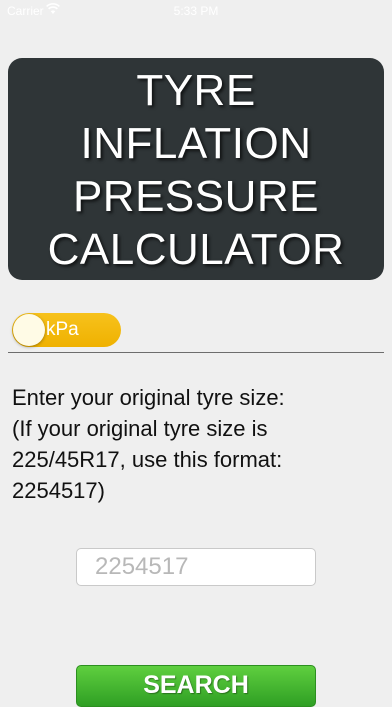 Image resolution: width=392 pixels, height=707 pixels. What do you see at coordinates (62, 329) in the screenshot?
I see `unit-label: kPa` at bounding box center [62, 329].